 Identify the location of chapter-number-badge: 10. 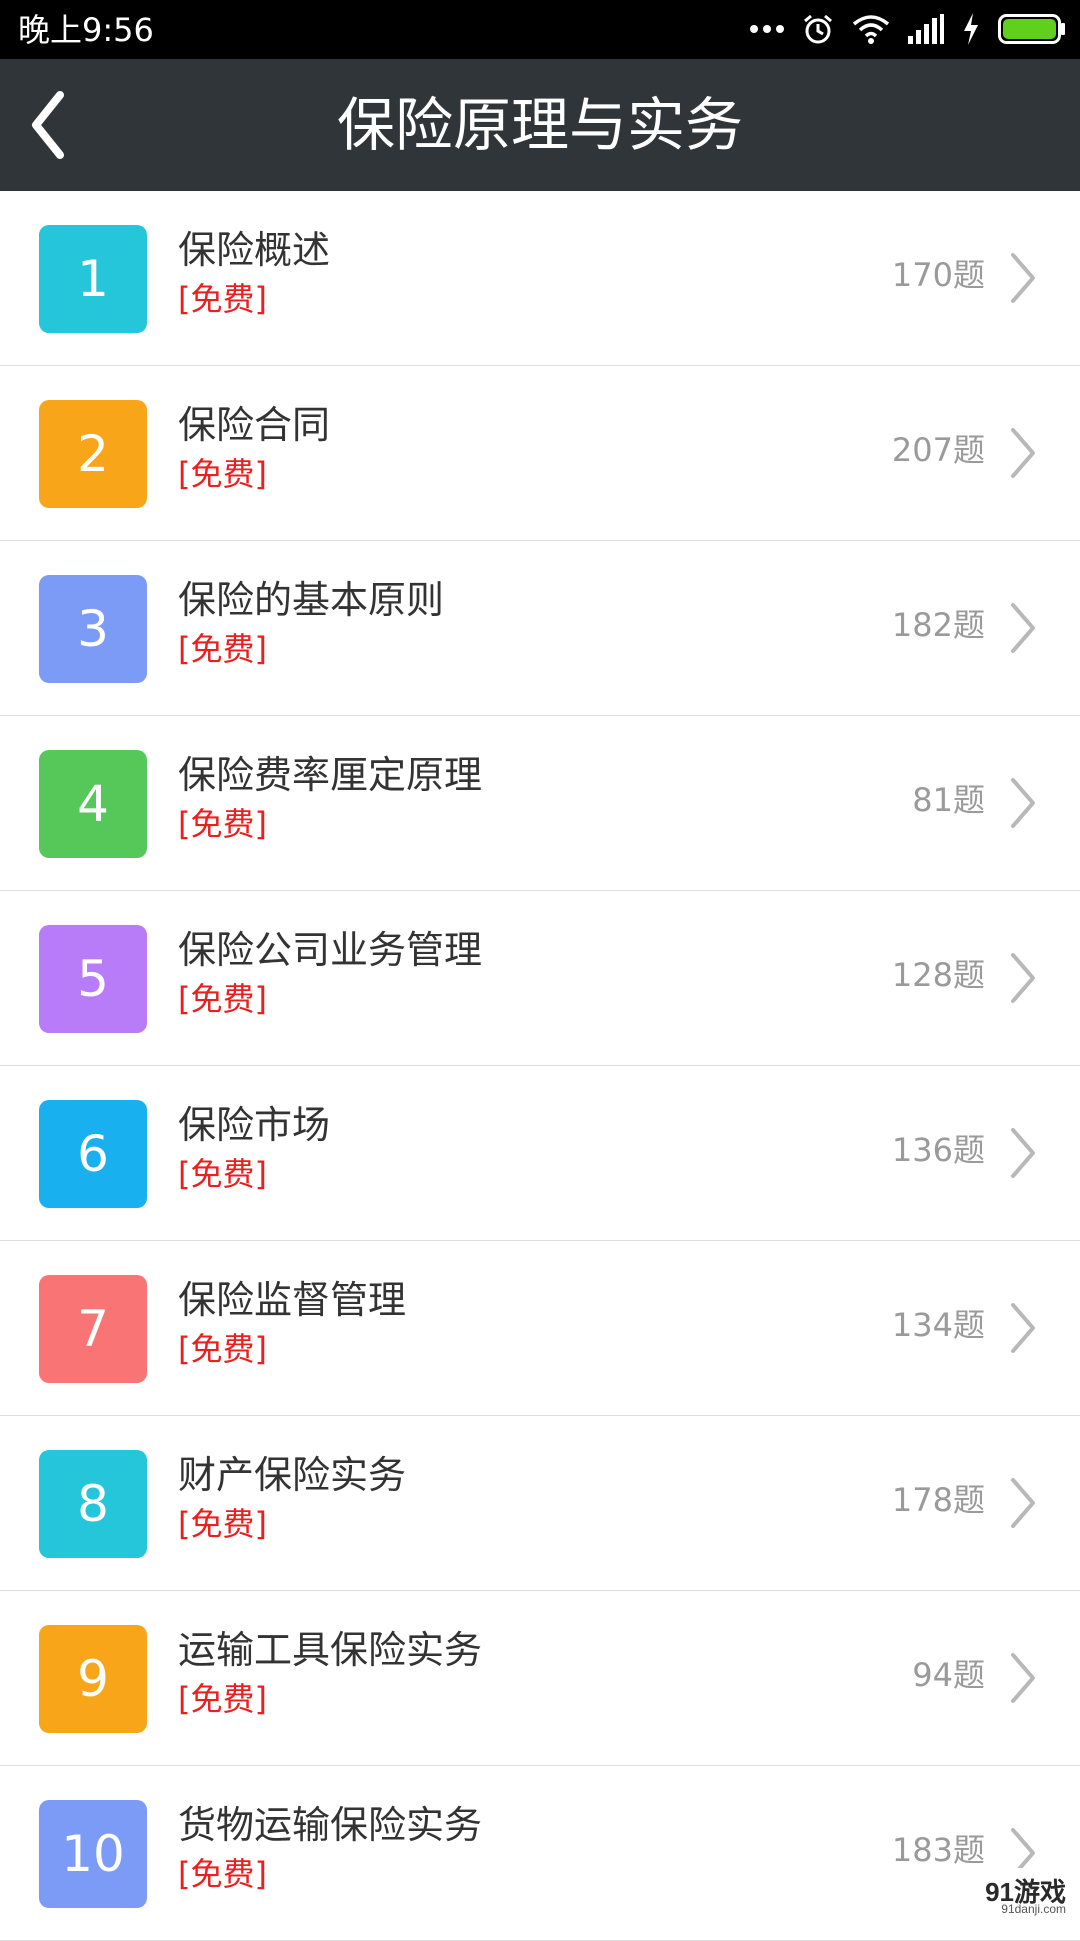
(93, 1854).